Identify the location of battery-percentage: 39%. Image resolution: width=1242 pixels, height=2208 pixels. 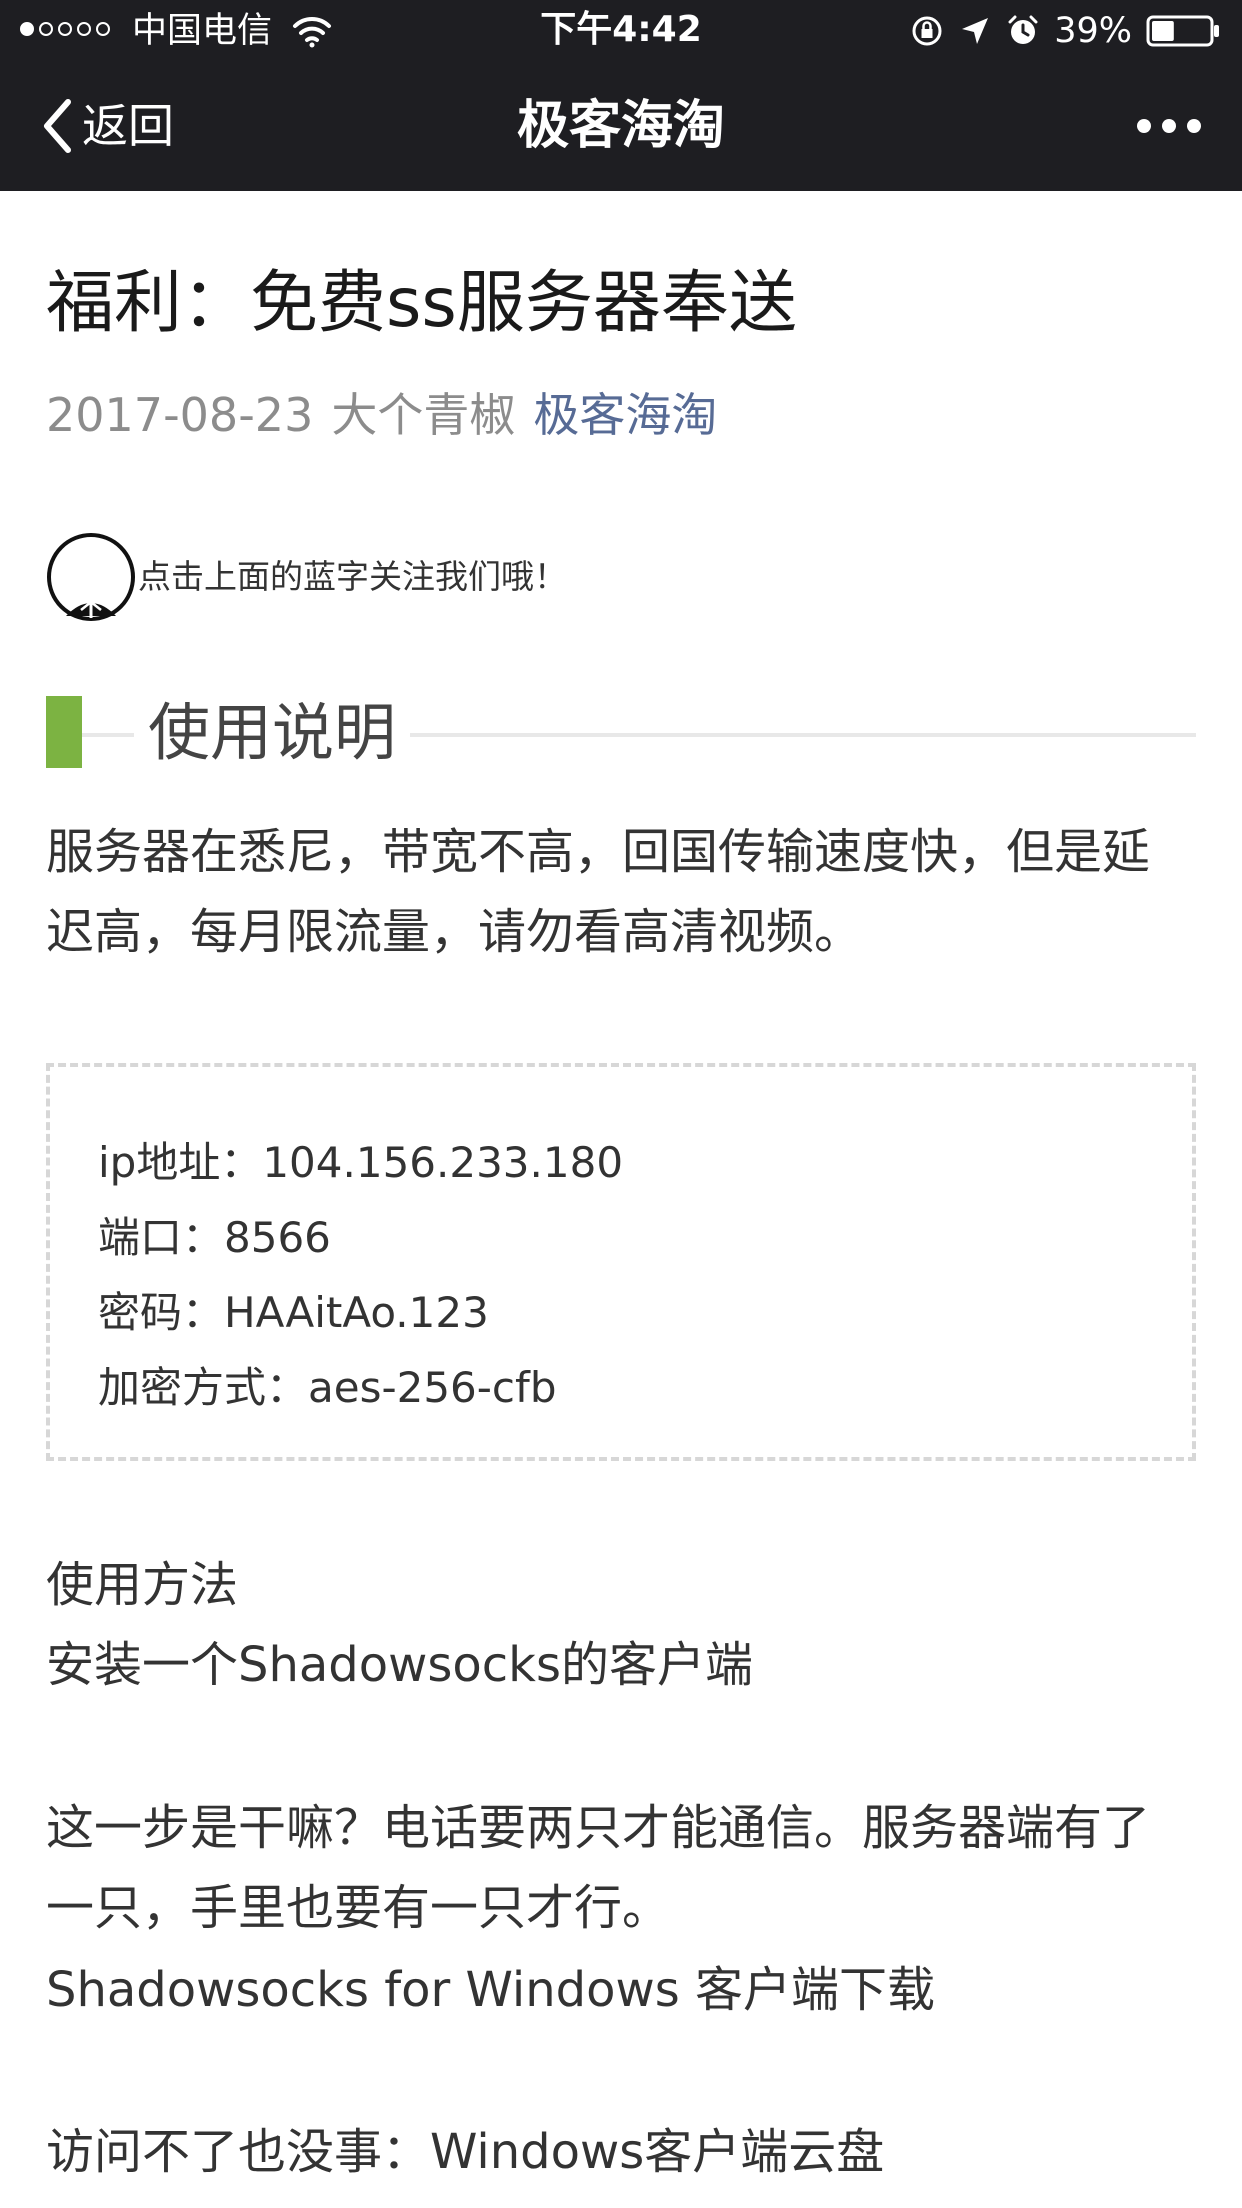
(1093, 31).